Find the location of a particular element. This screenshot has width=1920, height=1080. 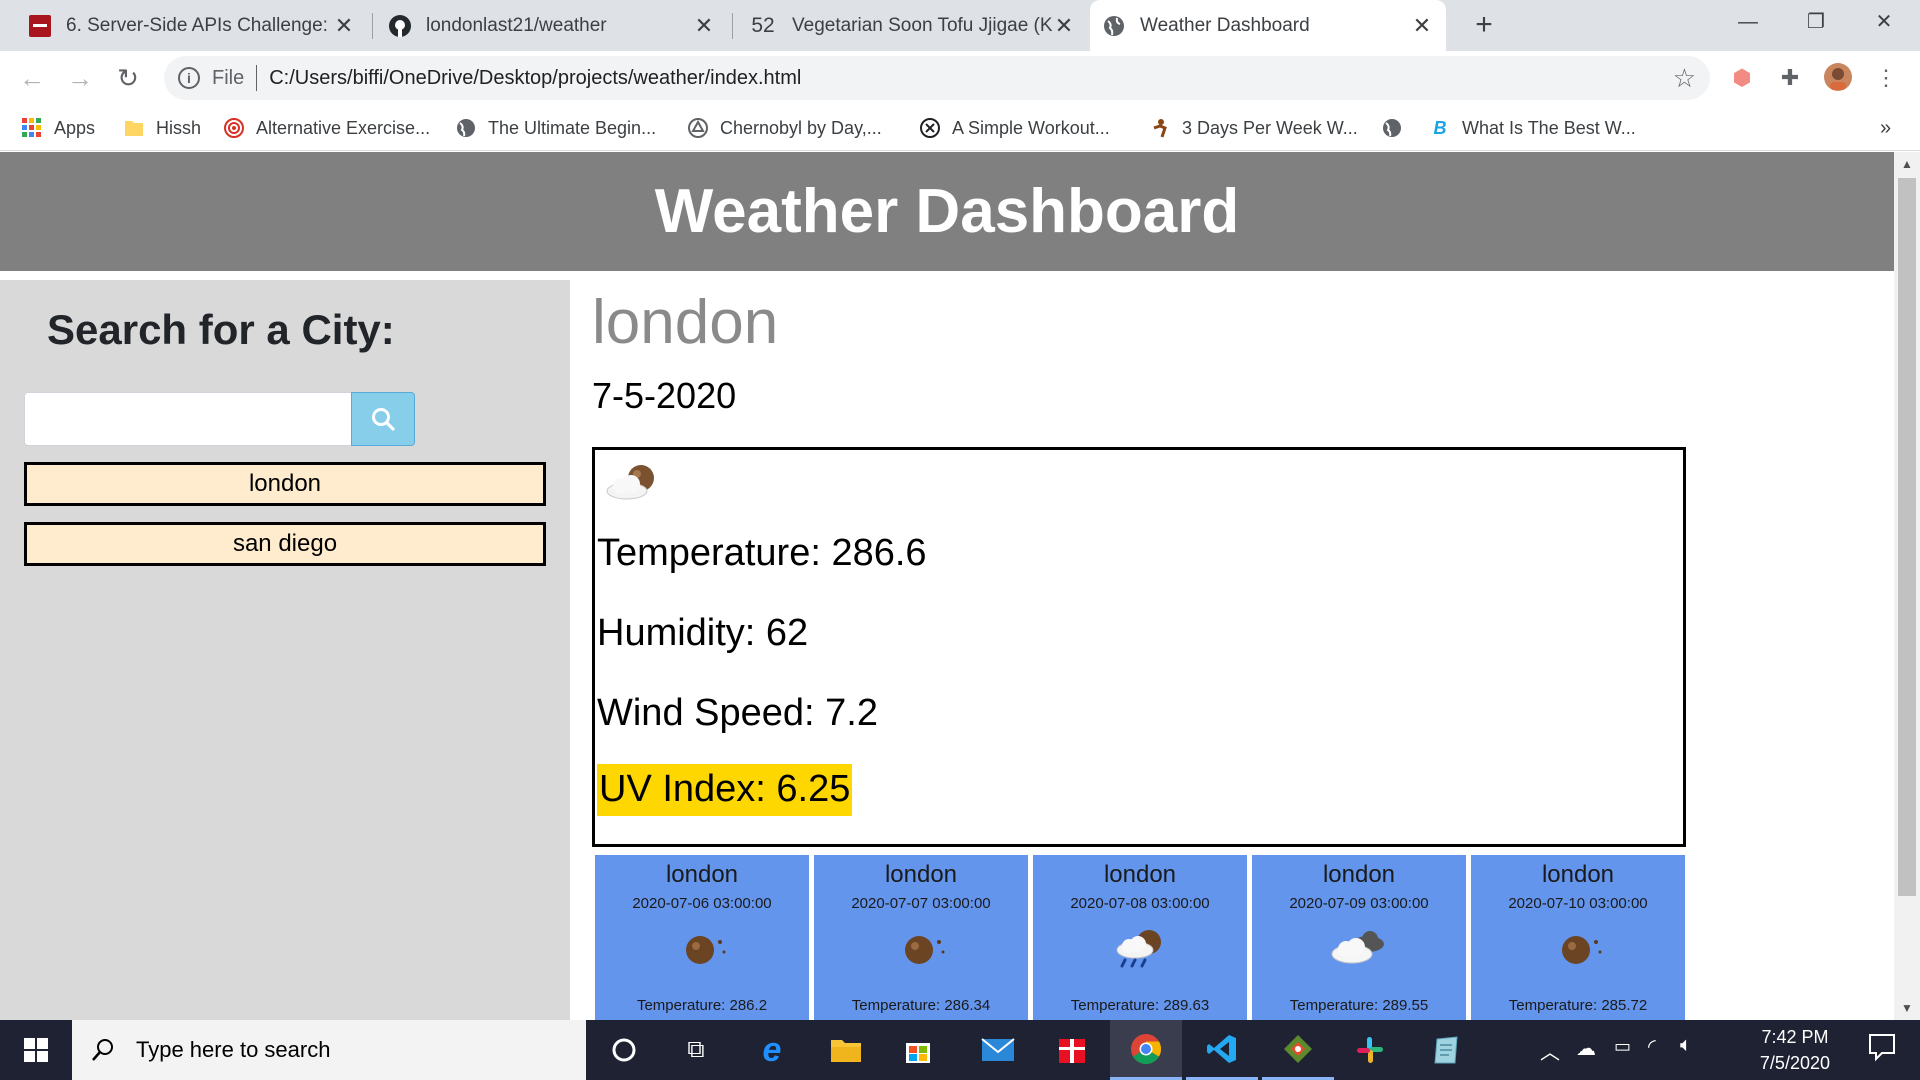

forecast-temperature: Temperature: 289.63 is located at coordinates (1140, 1005).